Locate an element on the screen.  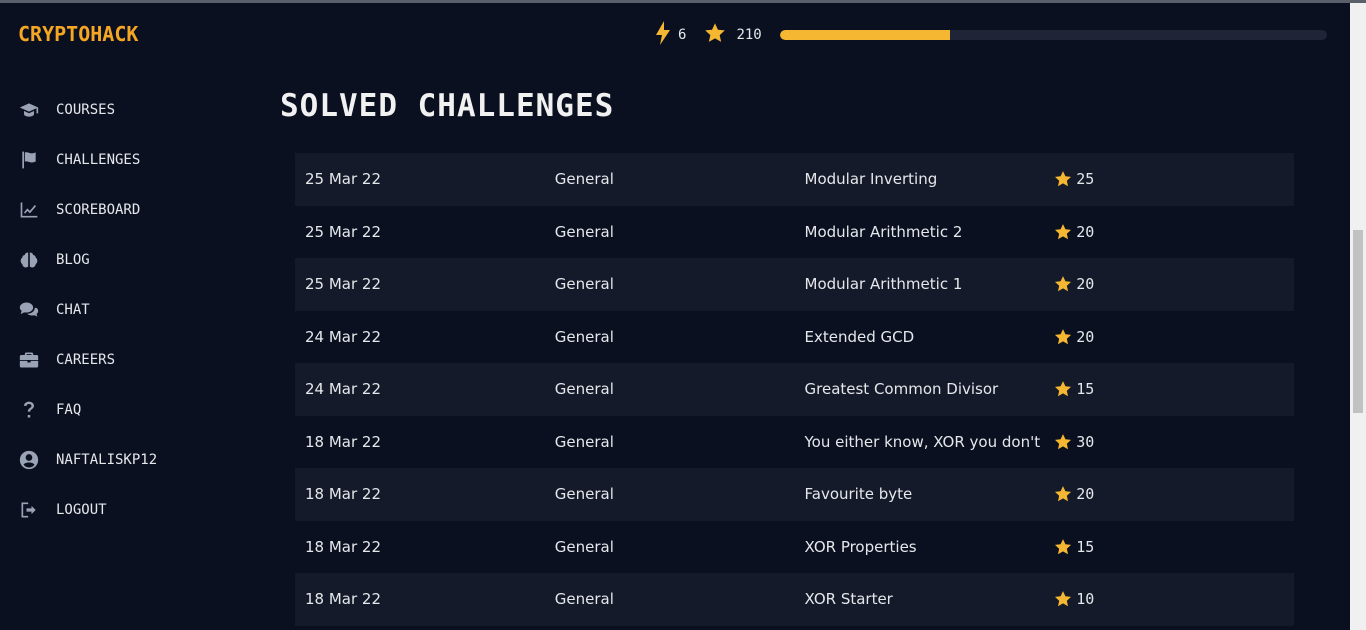
sidebar-item-faq: FAQ is located at coordinates (87, 410).